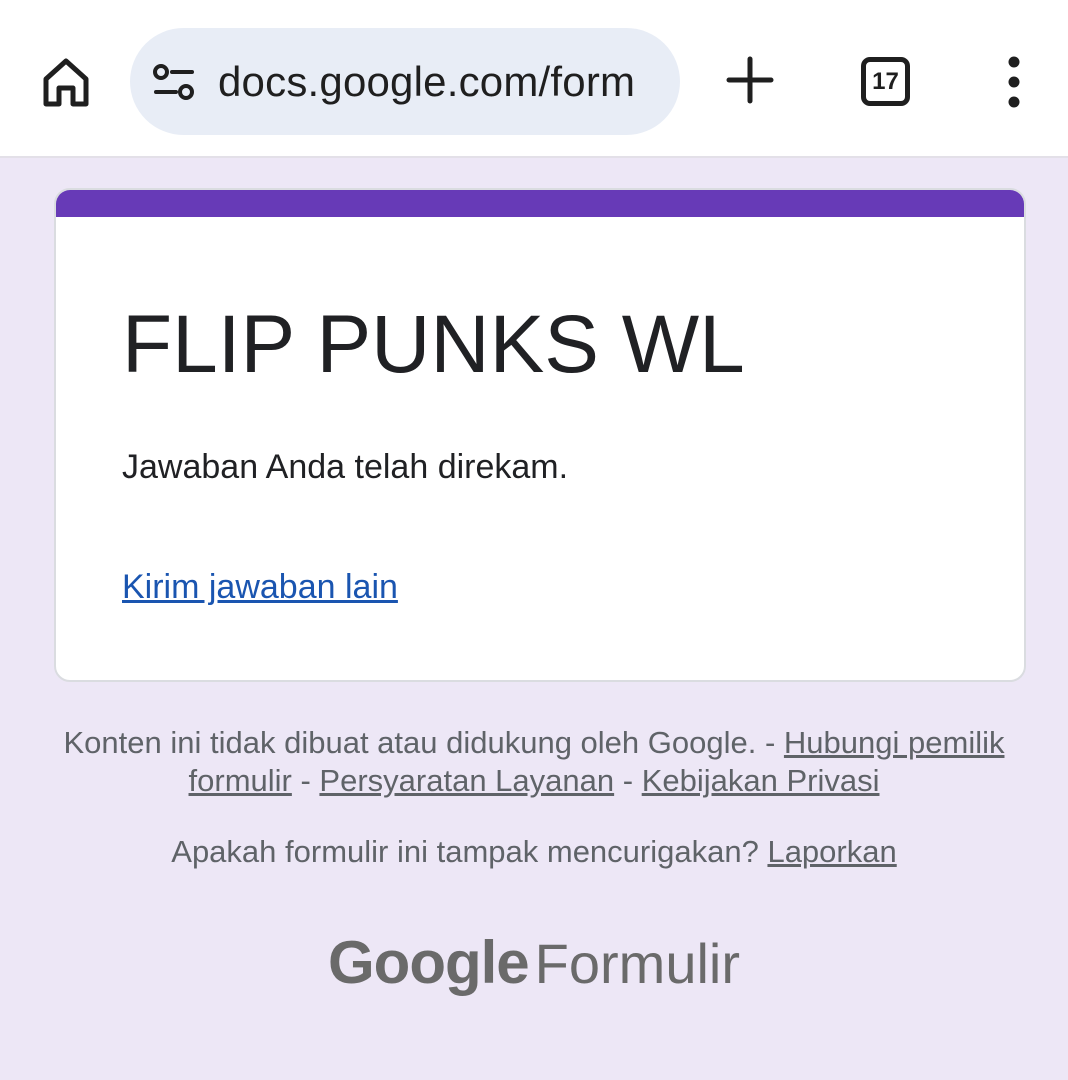 The width and height of the screenshot is (1068, 1080). What do you see at coordinates (761, 780) in the screenshot?
I see `privacy-link: Kebijakan Privasi` at bounding box center [761, 780].